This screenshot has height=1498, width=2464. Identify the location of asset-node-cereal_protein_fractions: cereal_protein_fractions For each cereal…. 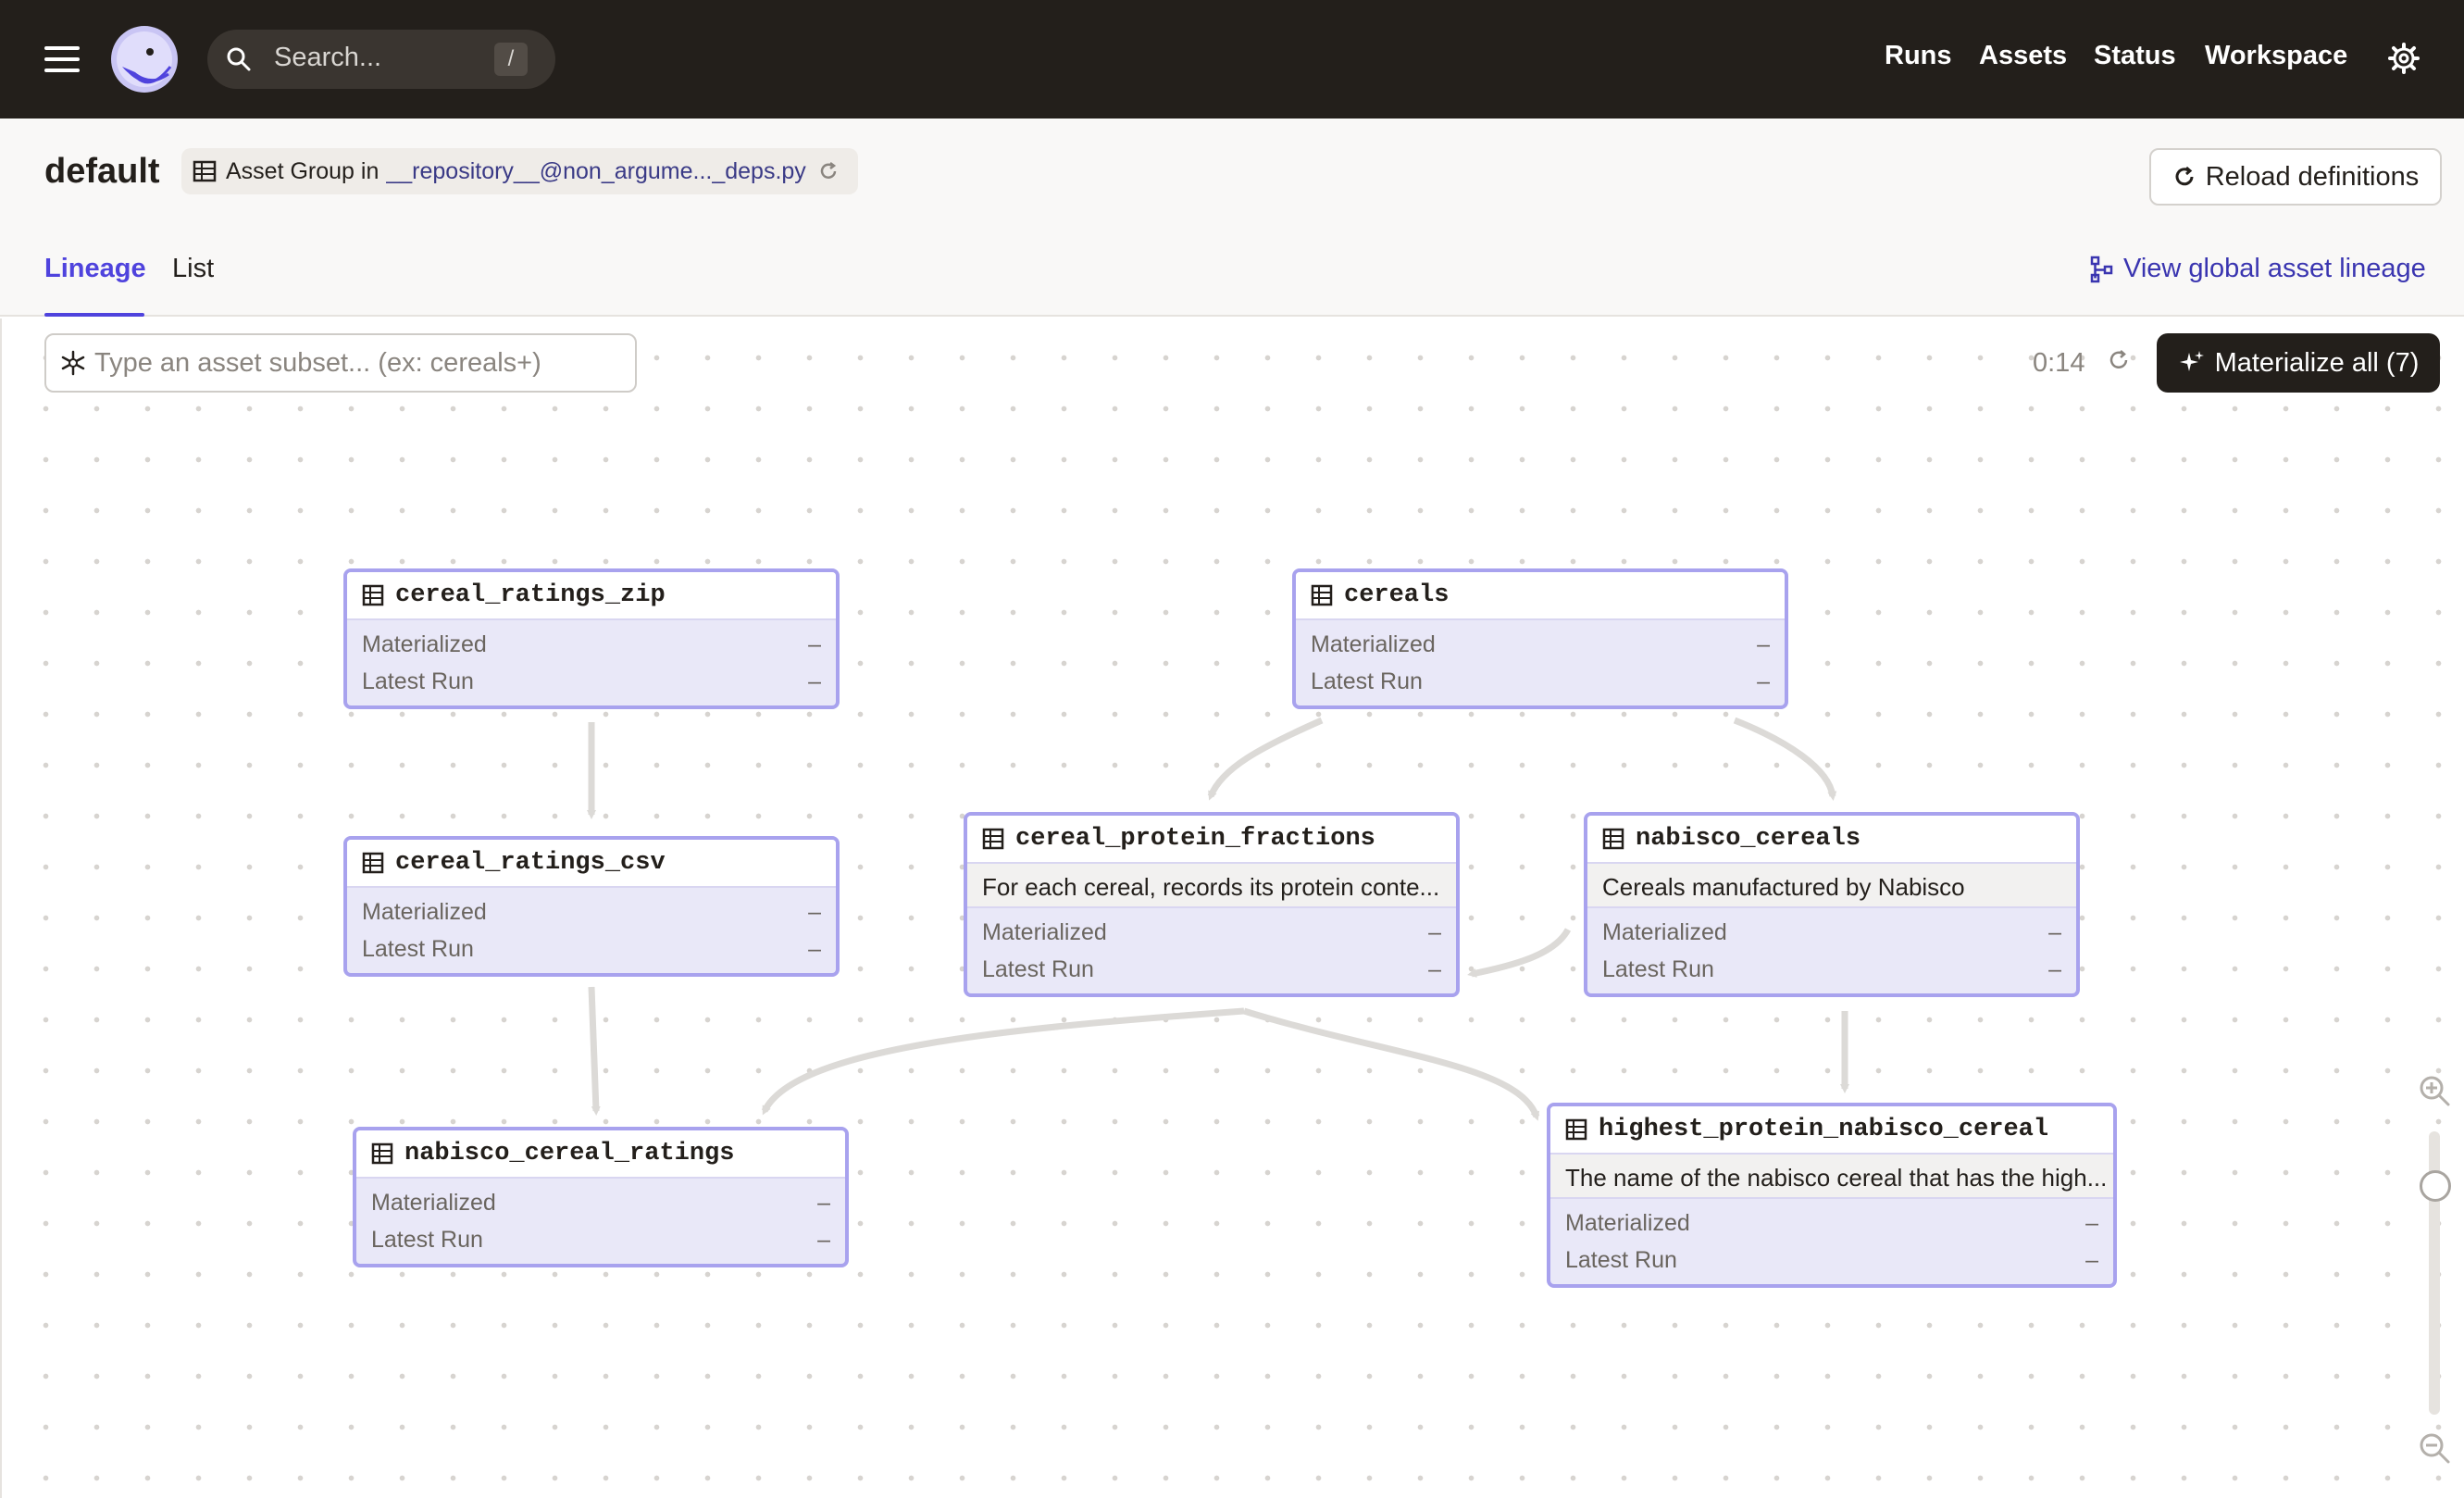
(1212, 905).